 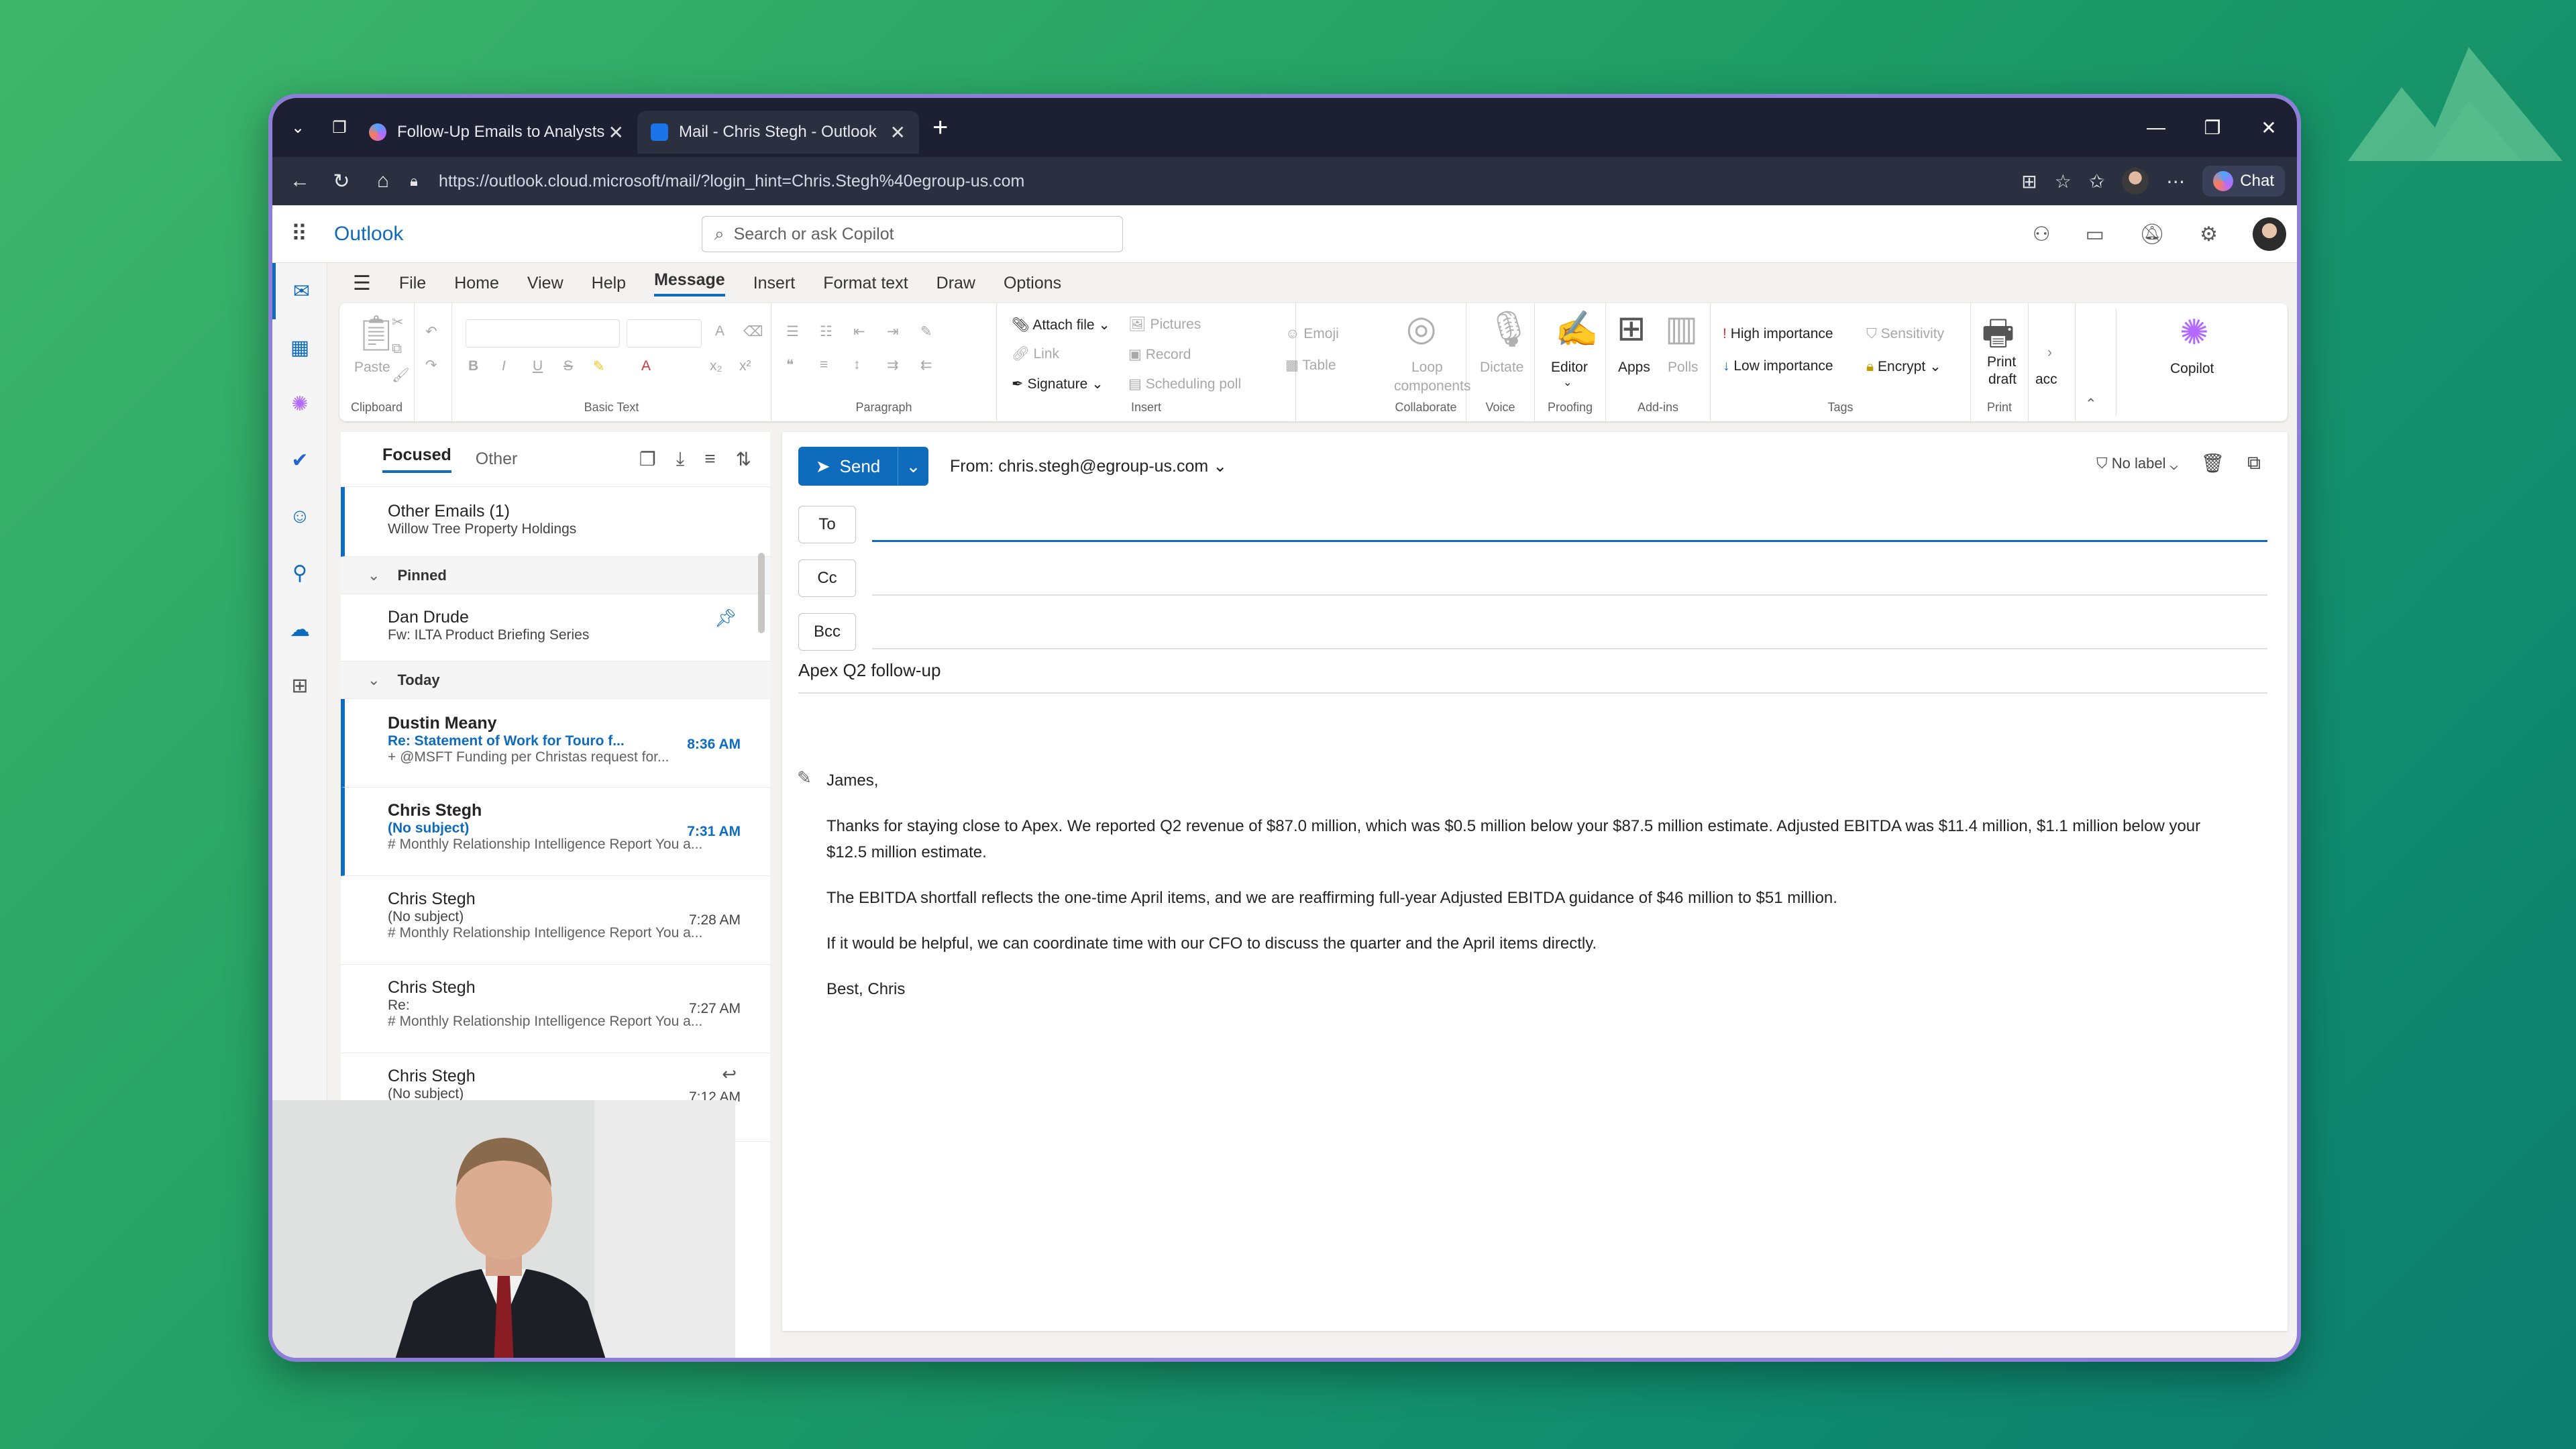 What do you see at coordinates (857, 365) in the screenshot?
I see `line-spacing-icon: ↕` at bounding box center [857, 365].